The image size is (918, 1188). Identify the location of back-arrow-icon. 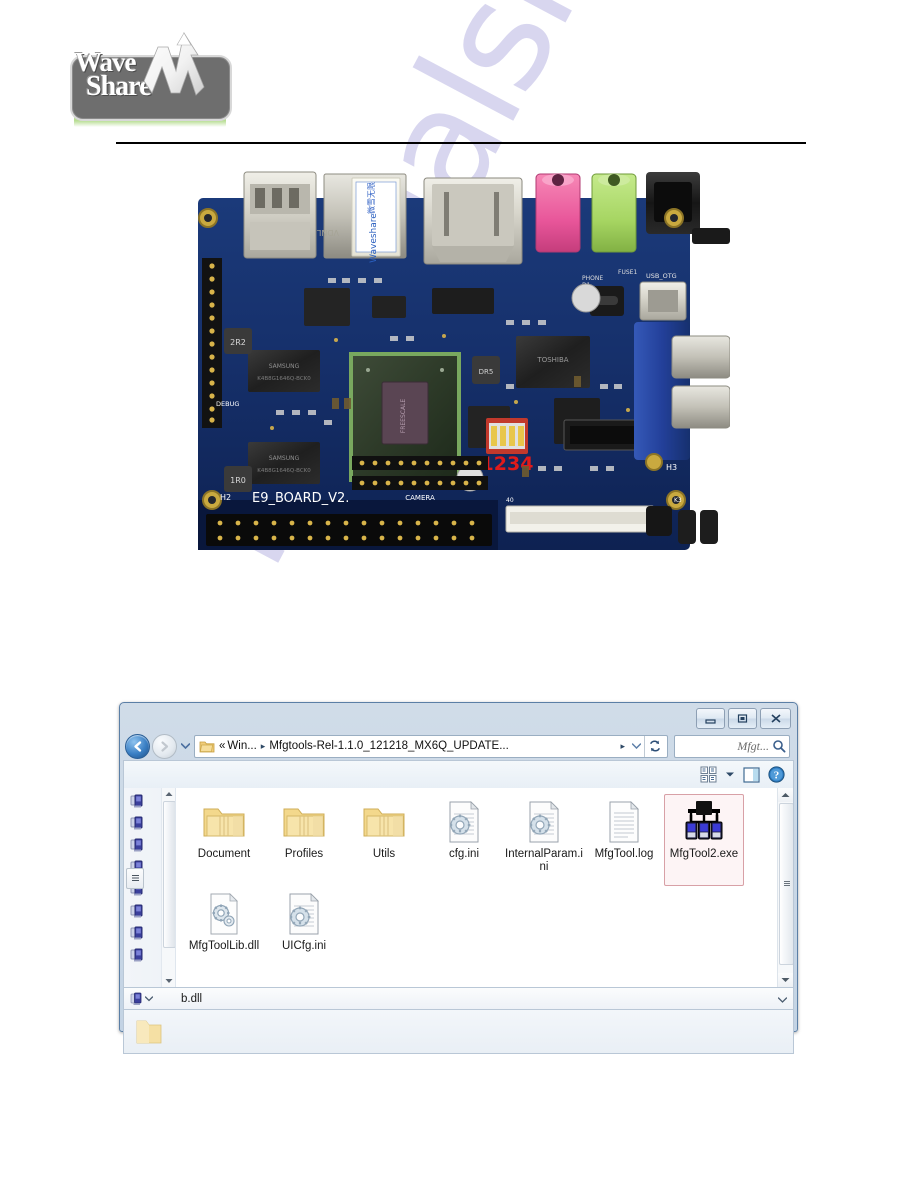
(138, 746).